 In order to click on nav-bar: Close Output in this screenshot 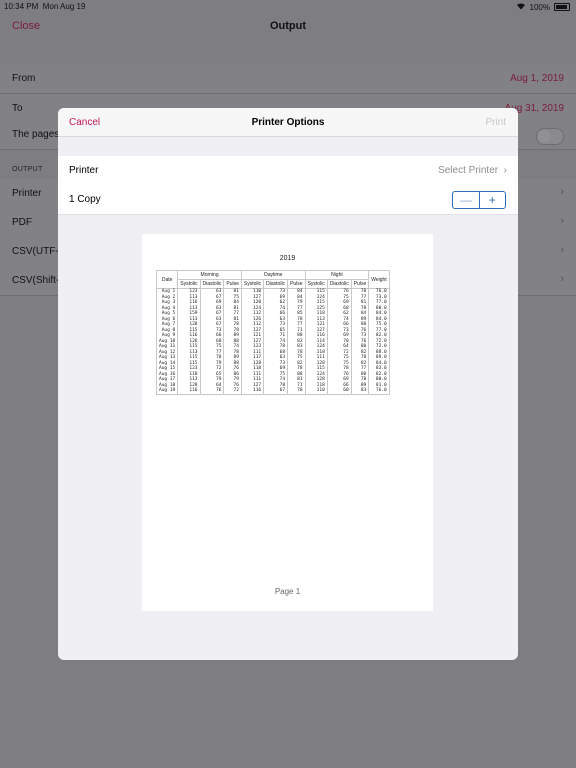, I will do `click(288, 26)`.